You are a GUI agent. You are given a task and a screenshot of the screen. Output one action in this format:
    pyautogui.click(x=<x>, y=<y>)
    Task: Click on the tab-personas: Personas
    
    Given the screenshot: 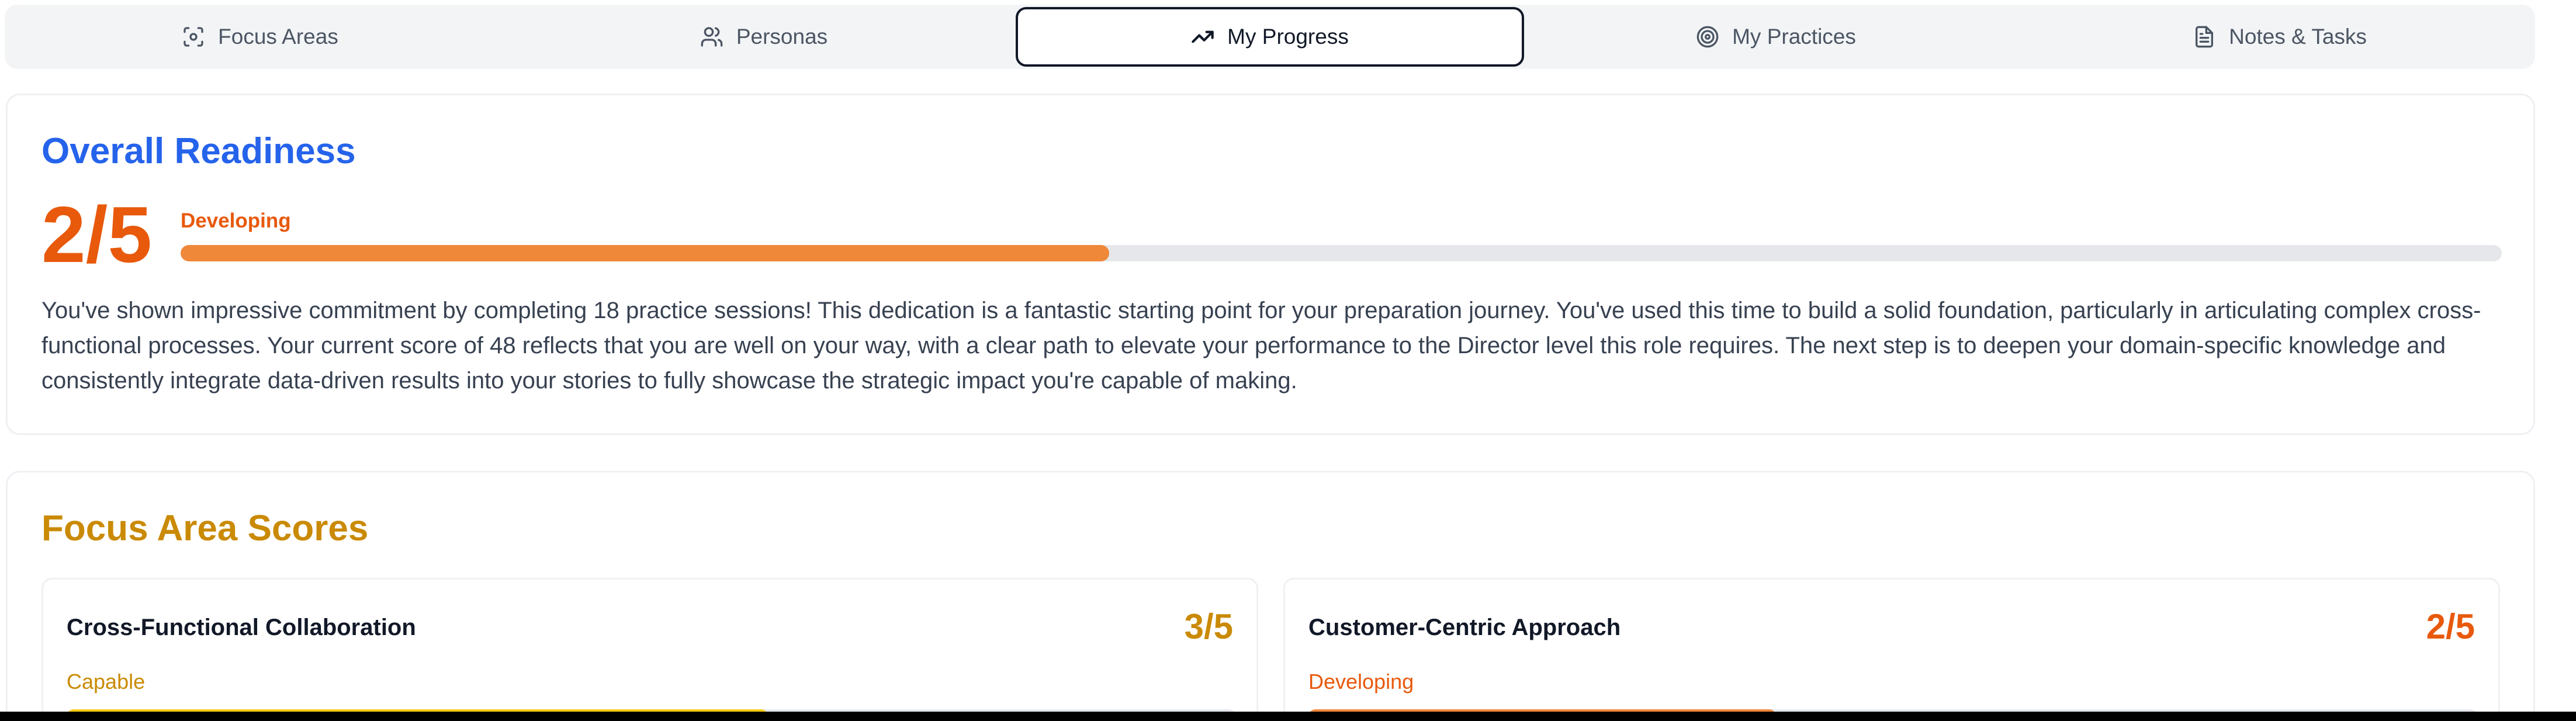 What is the action you would take?
    pyautogui.click(x=764, y=37)
    